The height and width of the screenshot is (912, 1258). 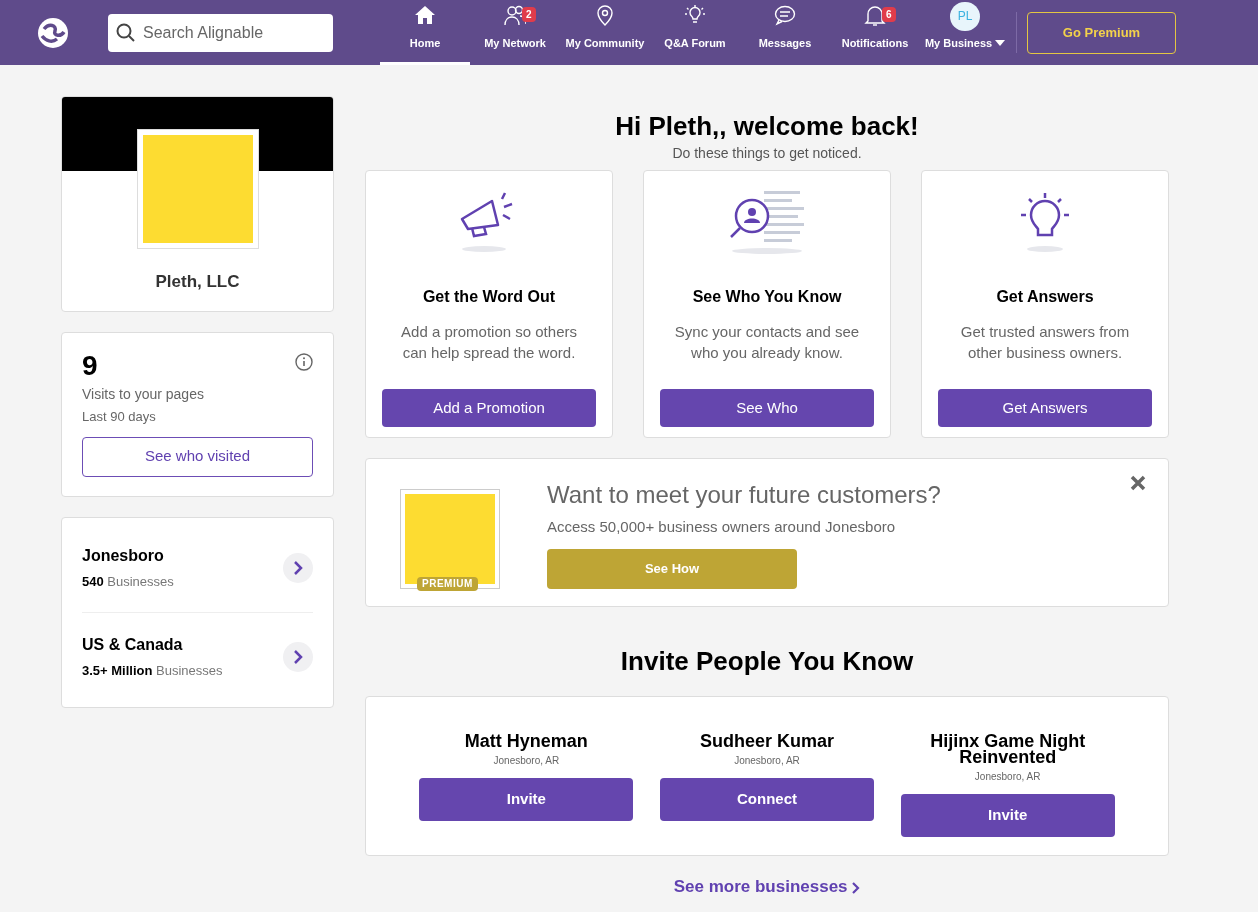 What do you see at coordinates (785, 14) in the screenshot?
I see `speech-bubble-icon` at bounding box center [785, 14].